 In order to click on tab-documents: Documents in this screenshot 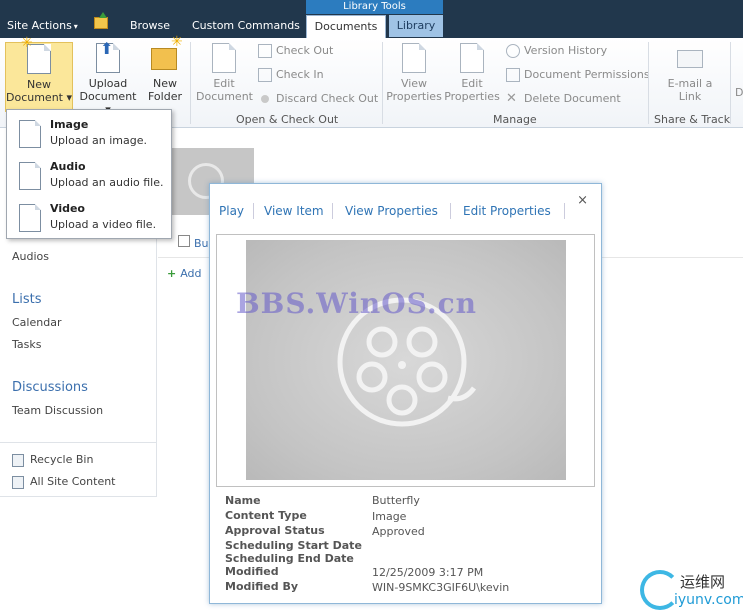, I will do `click(346, 27)`.